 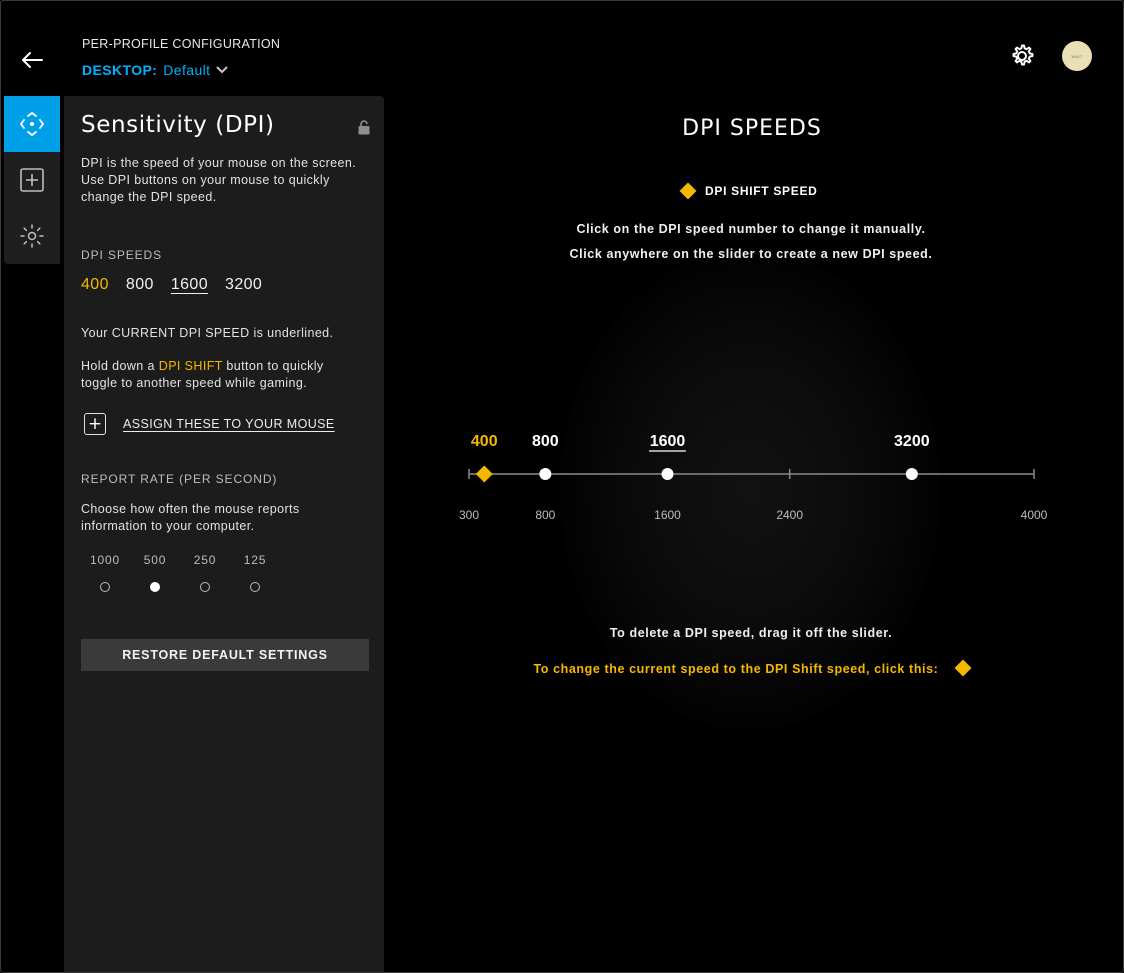 I want to click on rate-label: 250, so click(x=205, y=560).